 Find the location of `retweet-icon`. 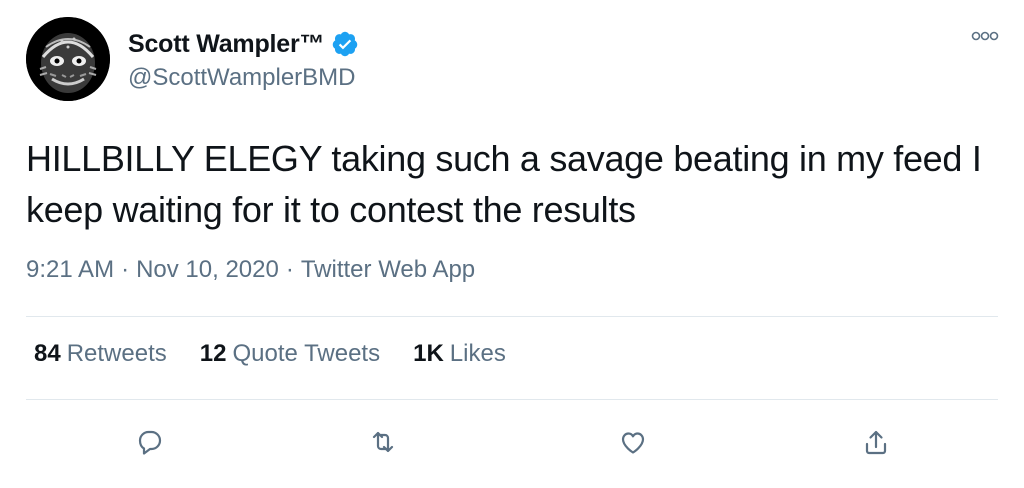

retweet-icon is located at coordinates (383, 442).